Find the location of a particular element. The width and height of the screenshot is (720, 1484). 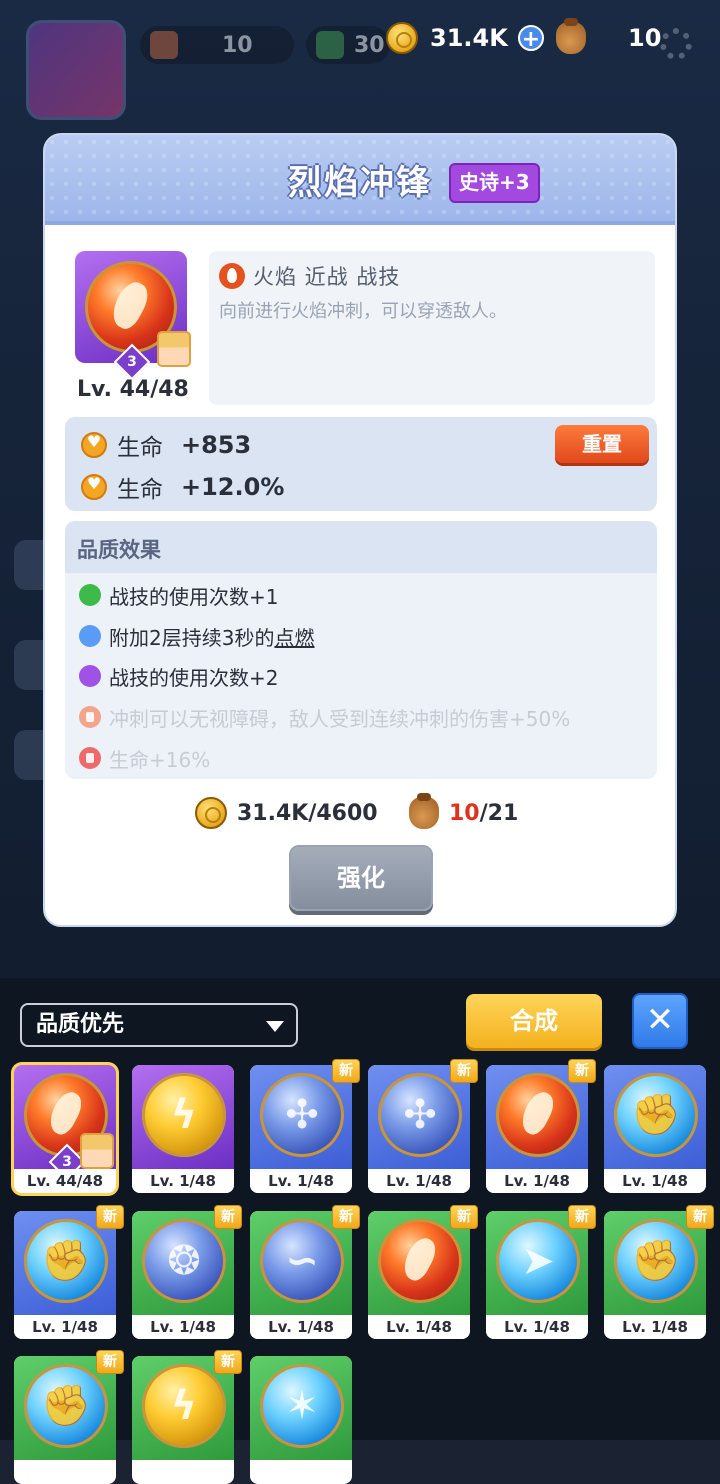

coin-amount: 31.4K is located at coordinates (469, 38).